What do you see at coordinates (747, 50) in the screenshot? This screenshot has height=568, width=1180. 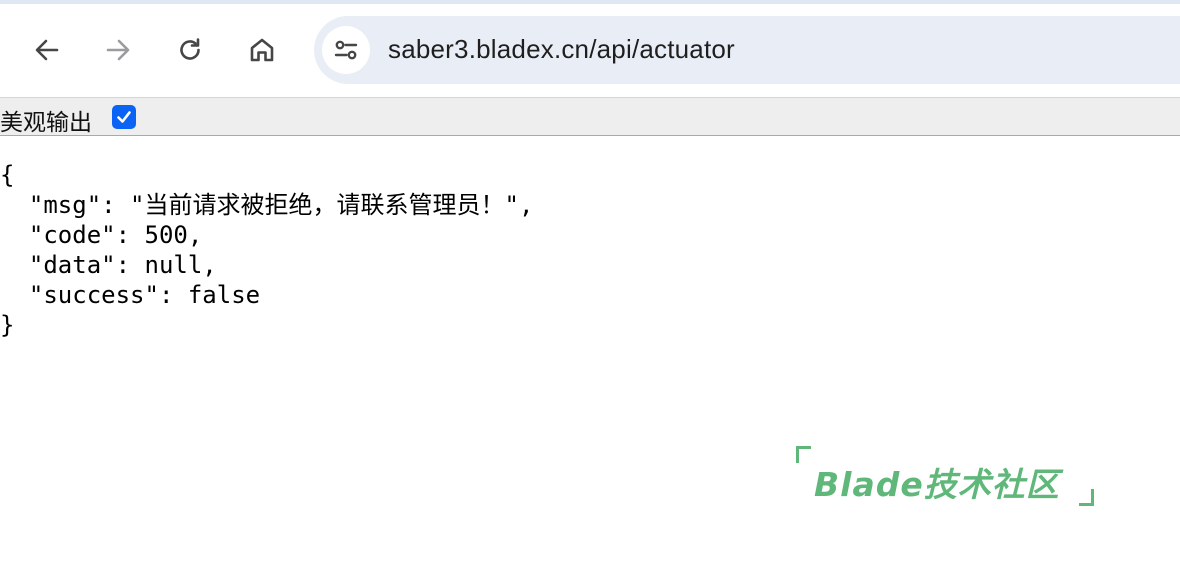 I see `address-bar: saber3.bladex.cn/api/actuator` at bounding box center [747, 50].